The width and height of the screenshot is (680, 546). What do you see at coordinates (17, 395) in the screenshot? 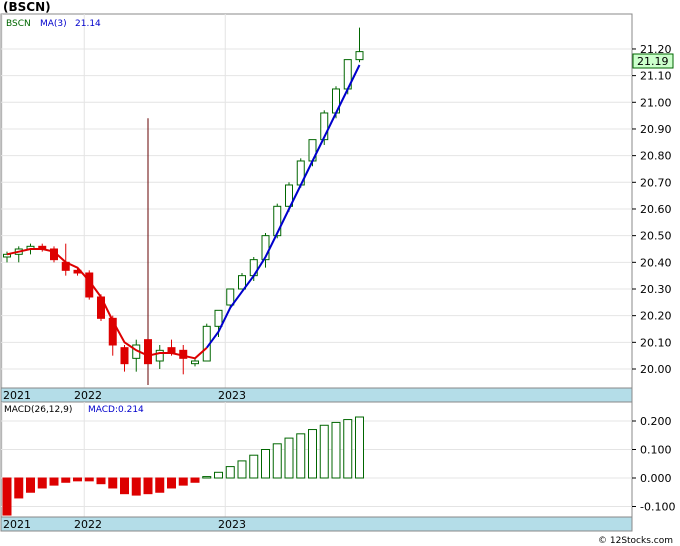
I see `price-year-label: 2021` at bounding box center [17, 395].